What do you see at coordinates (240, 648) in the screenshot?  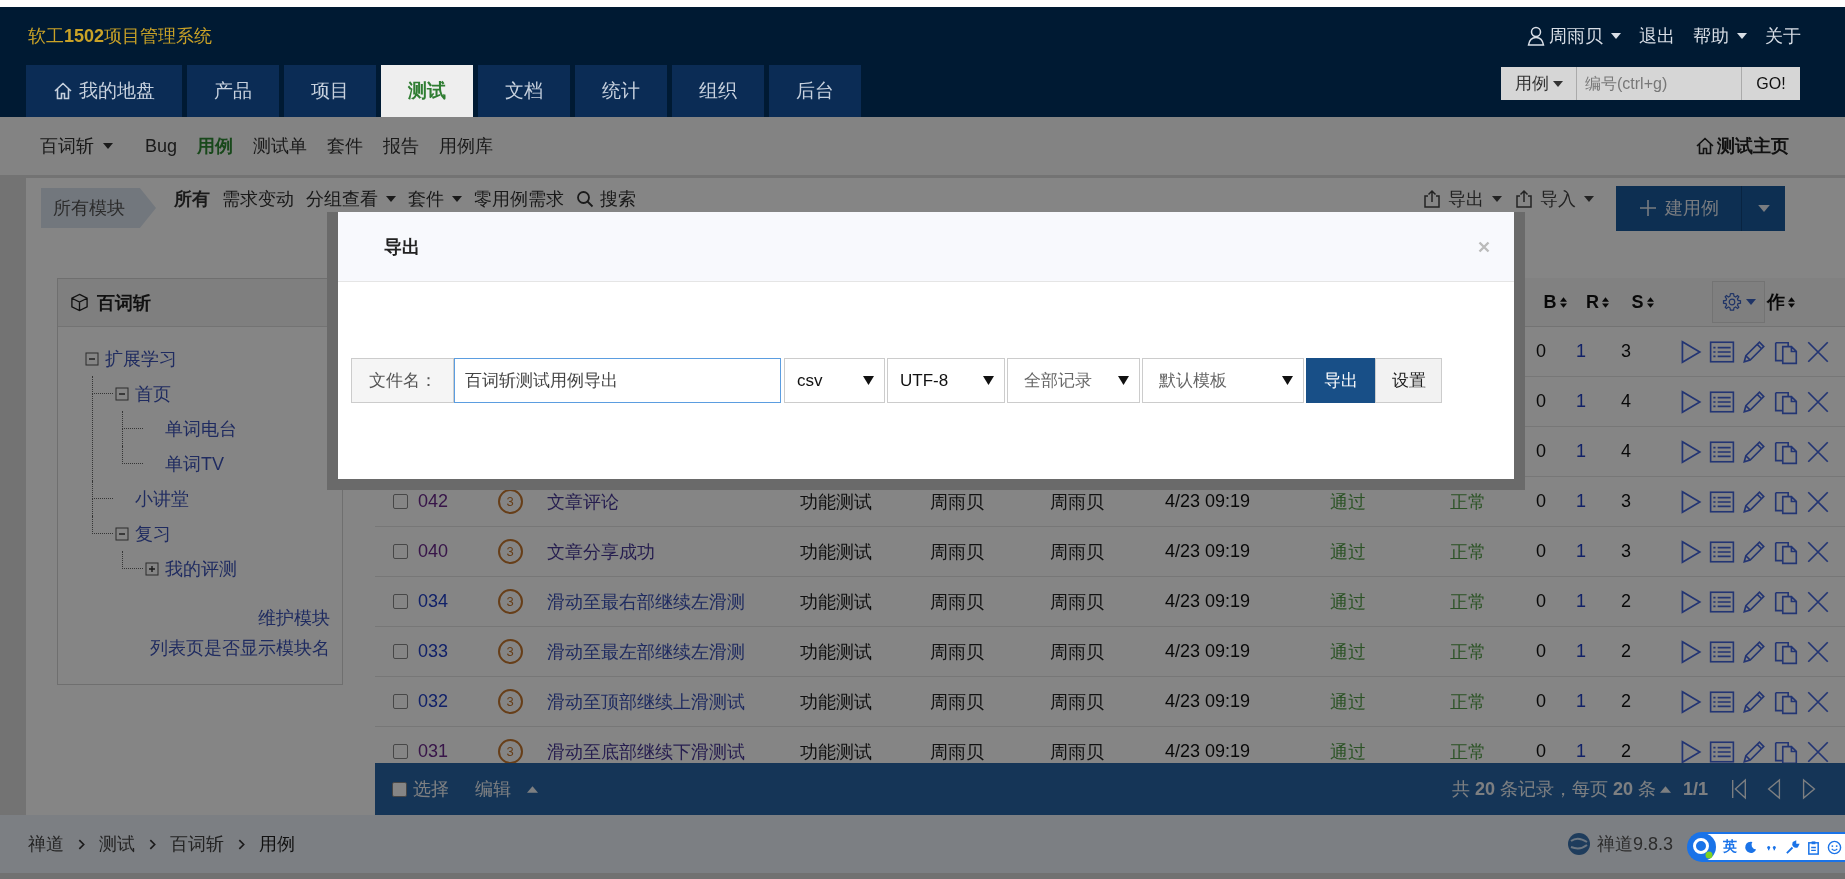 I see `panel-link: 列表页是否显示模块名` at bounding box center [240, 648].